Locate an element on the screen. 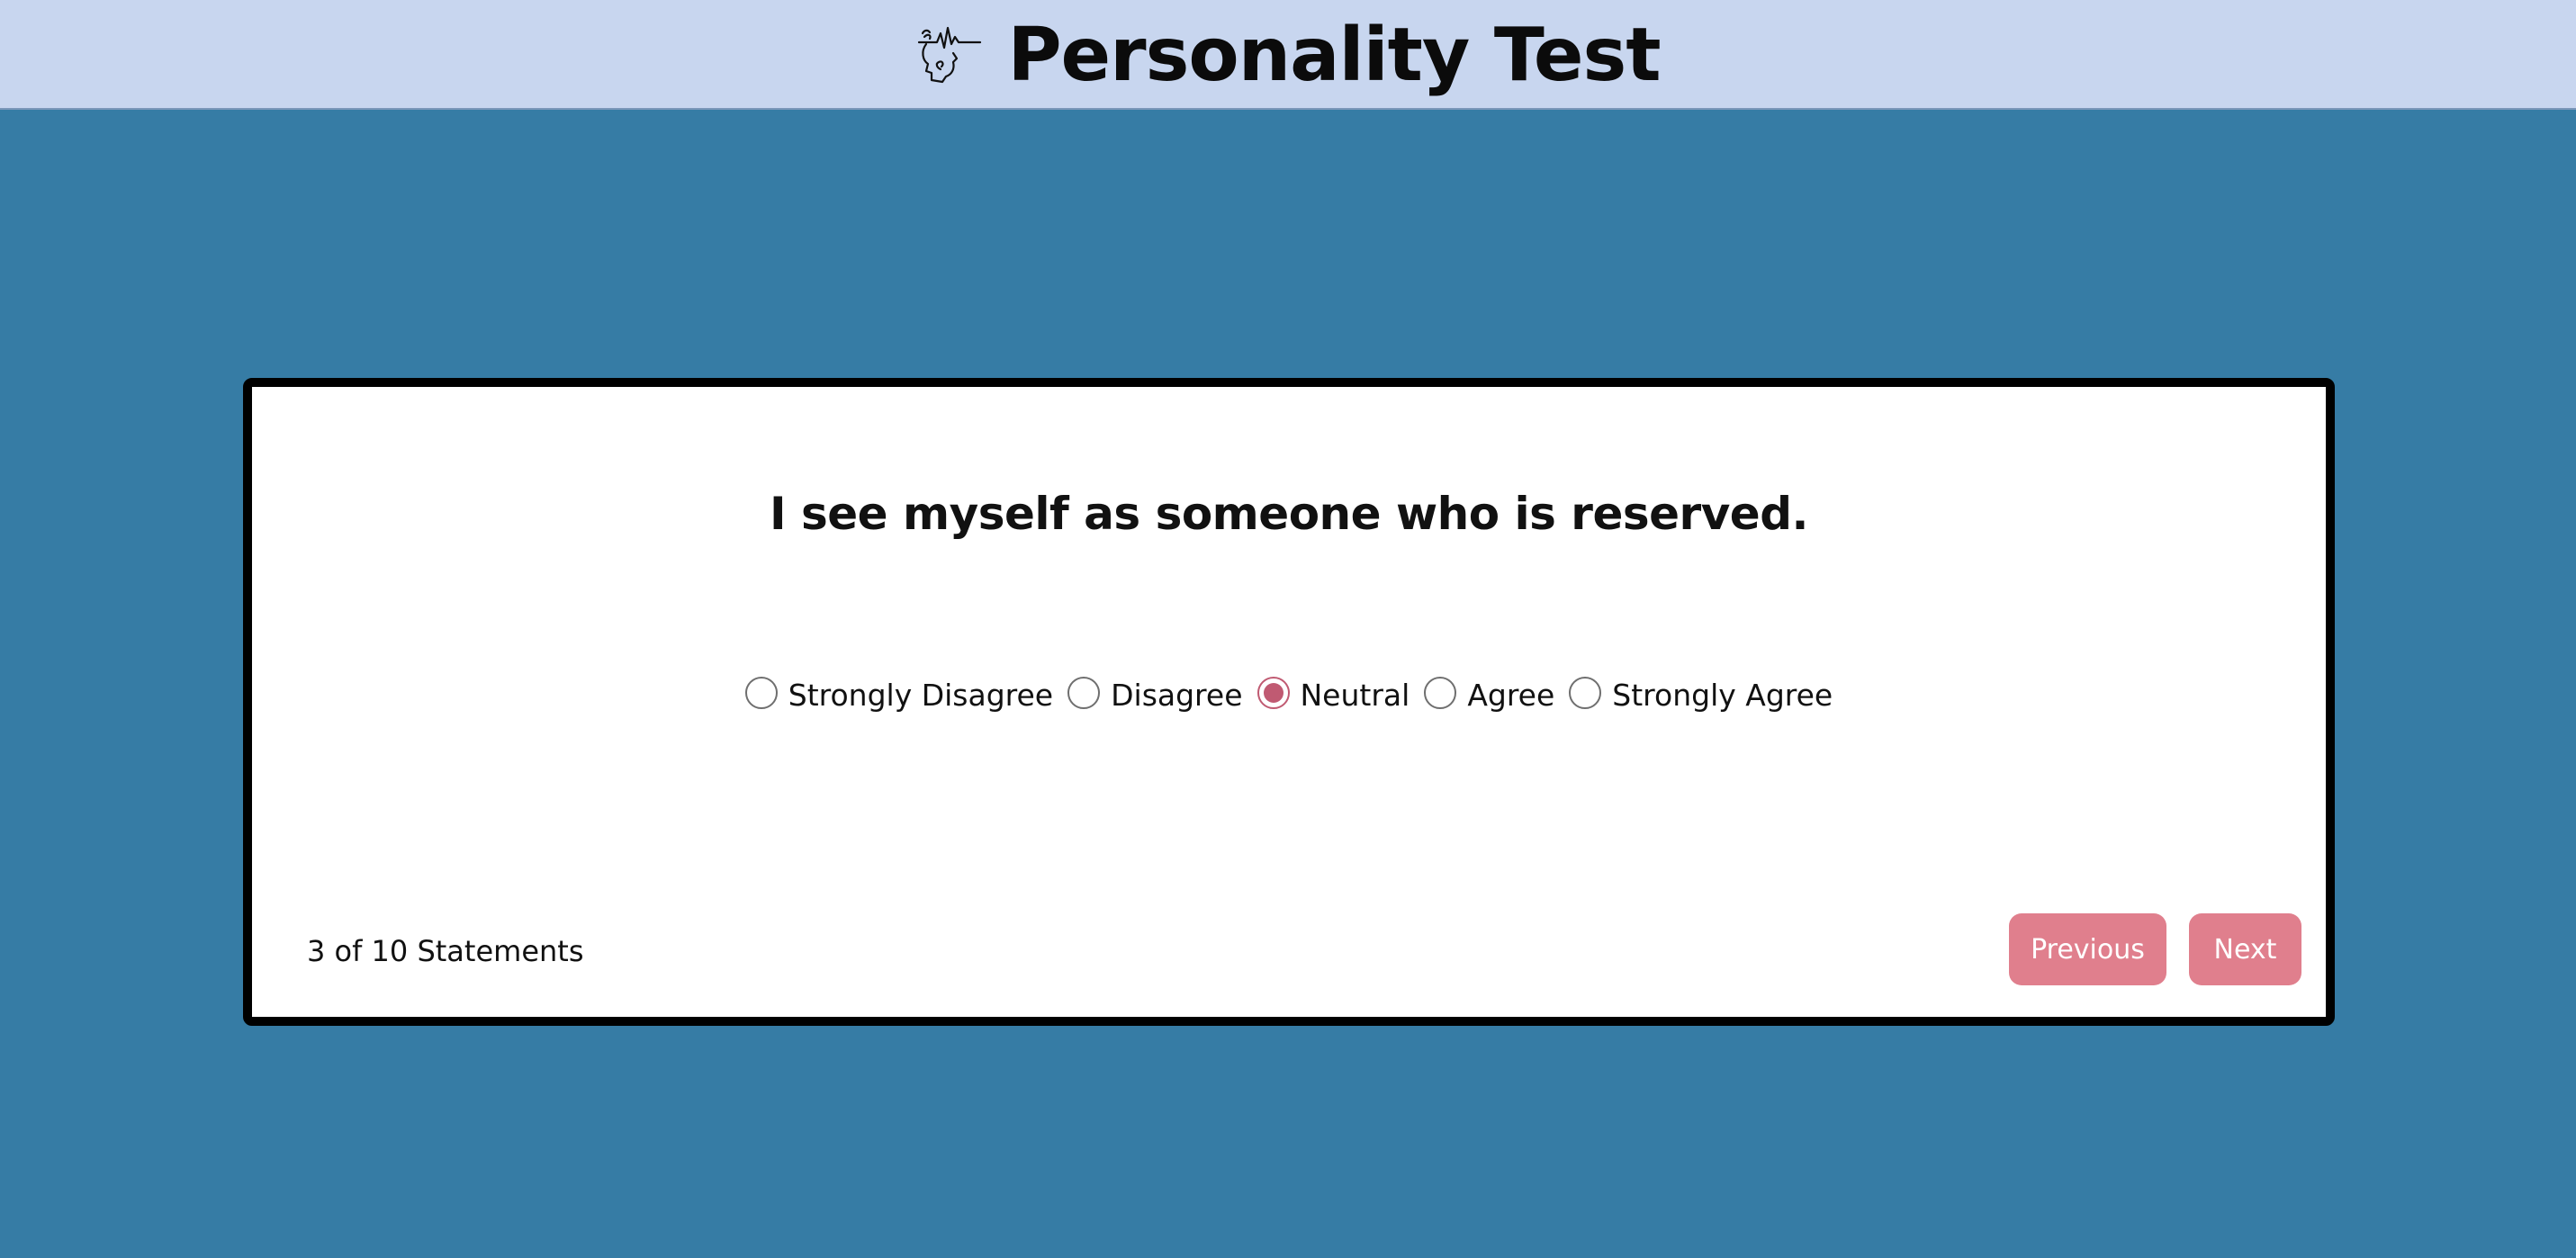 Image resolution: width=2576 pixels, height=1258 pixels. option-label: Disagree is located at coordinates (1177, 695).